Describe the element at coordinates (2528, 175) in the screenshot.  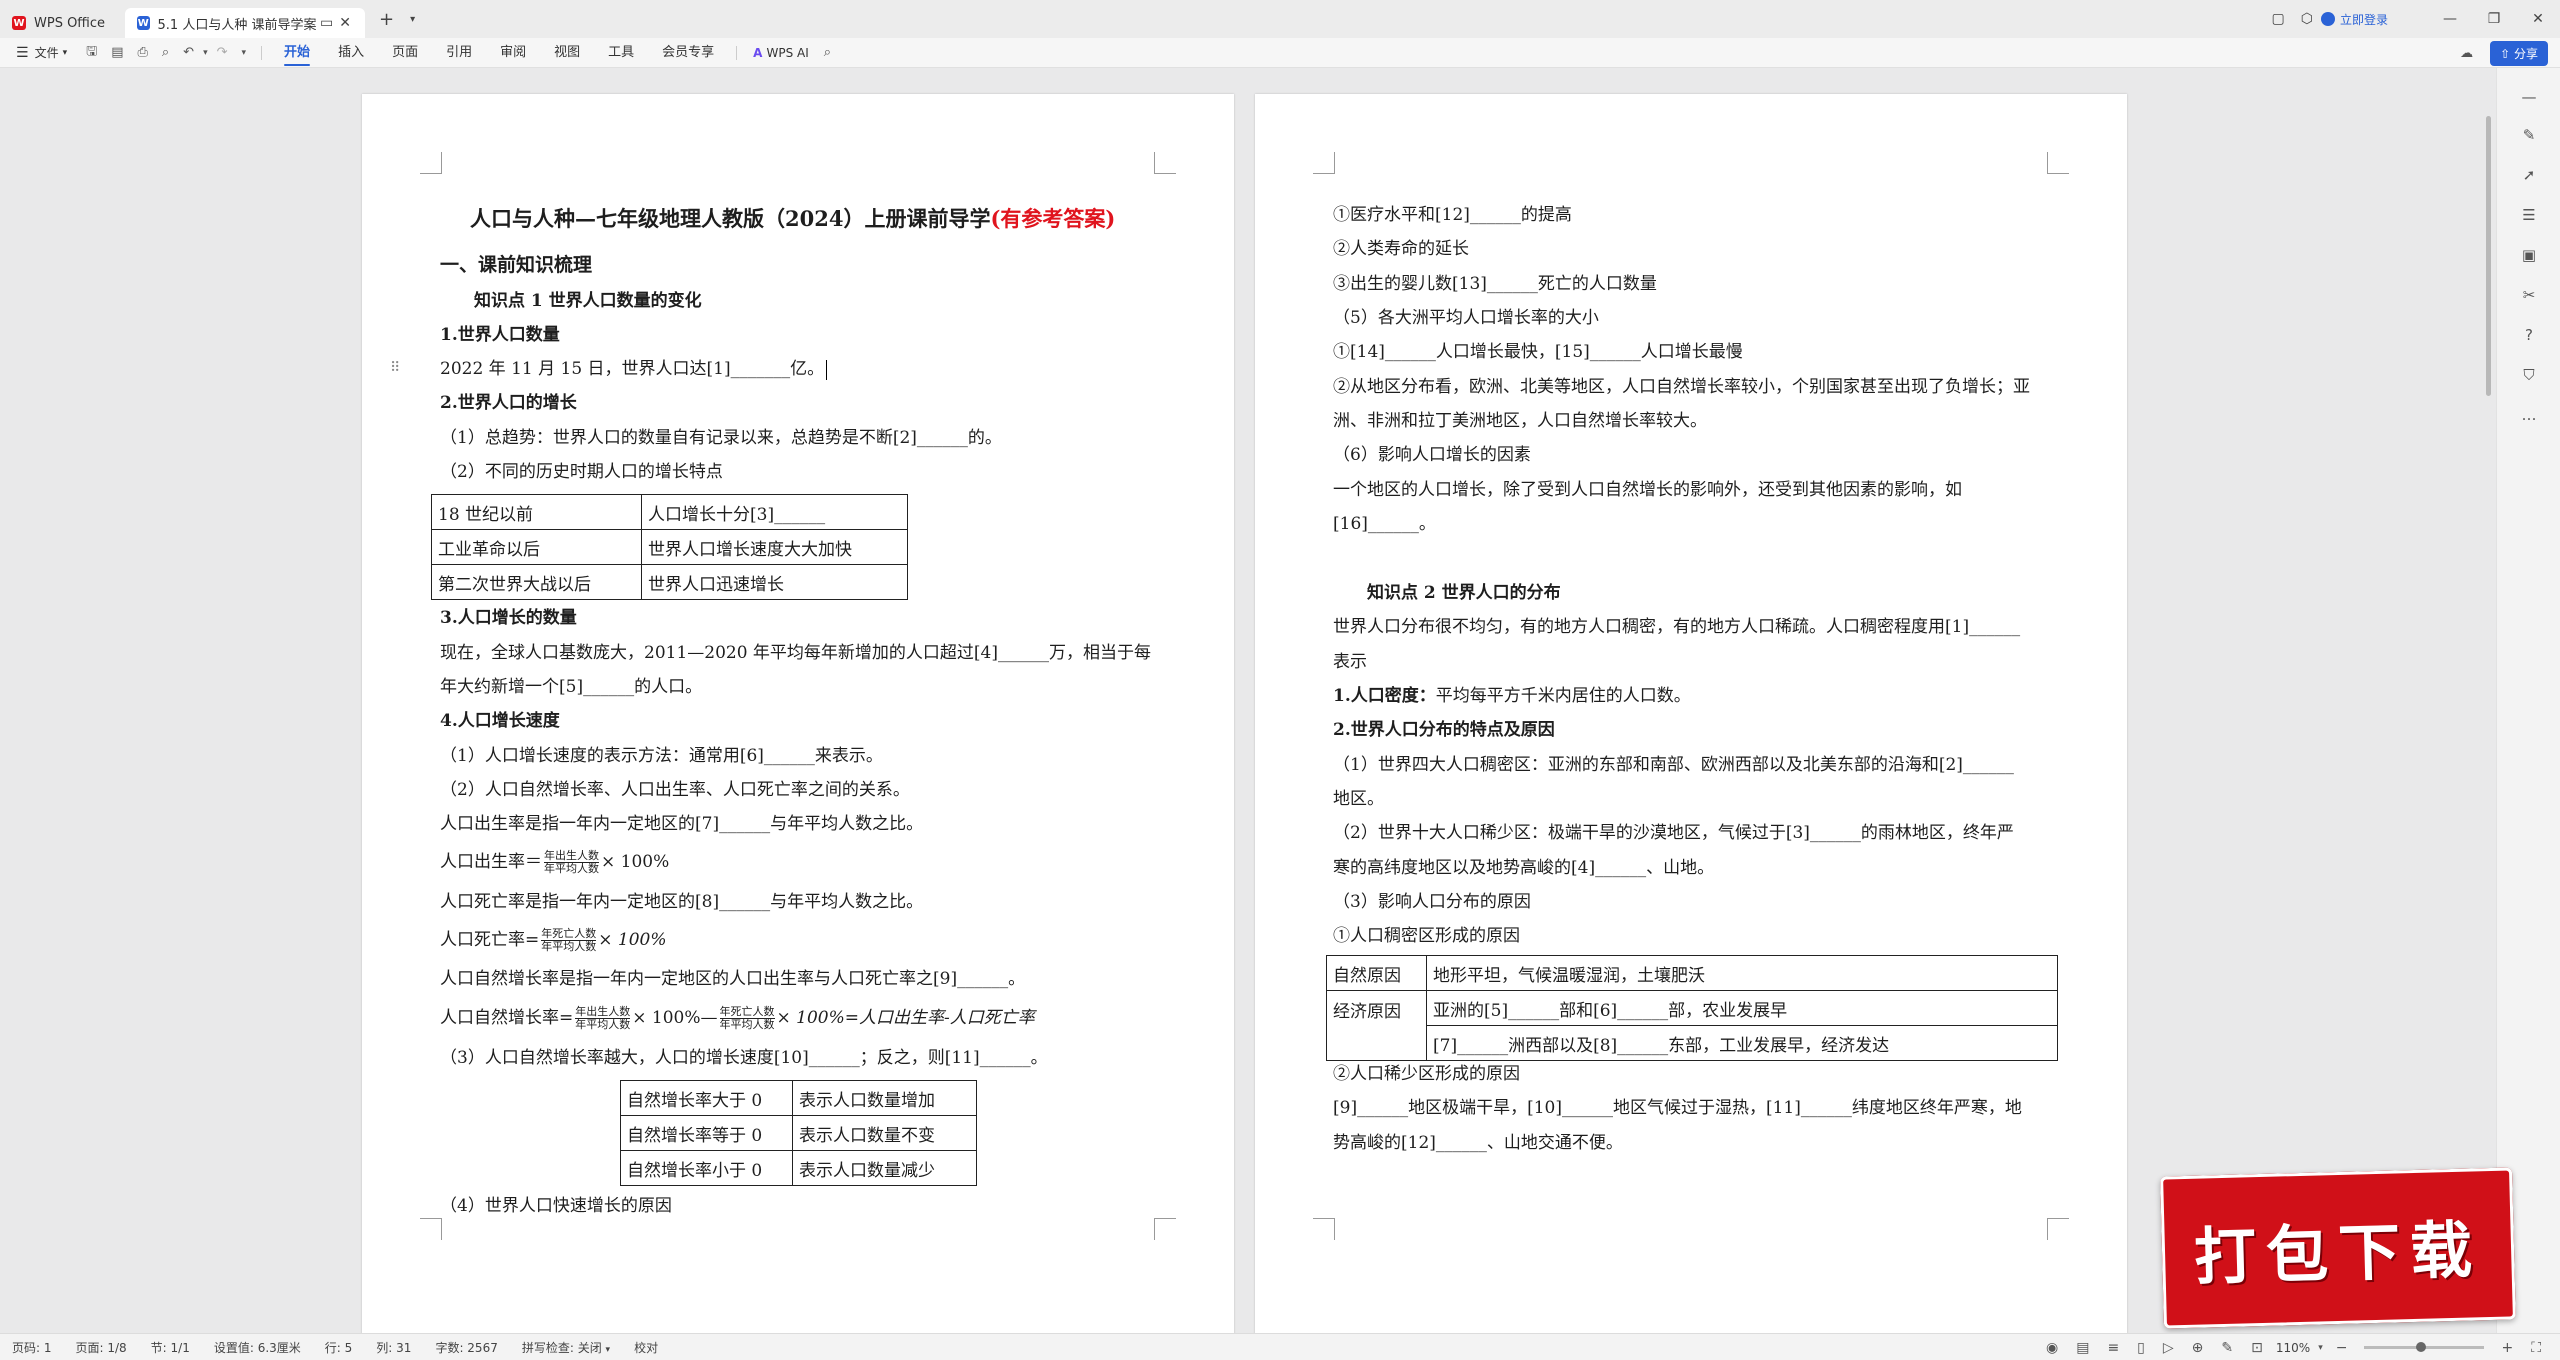
I see `select-cursor-icon: ➚` at that location.